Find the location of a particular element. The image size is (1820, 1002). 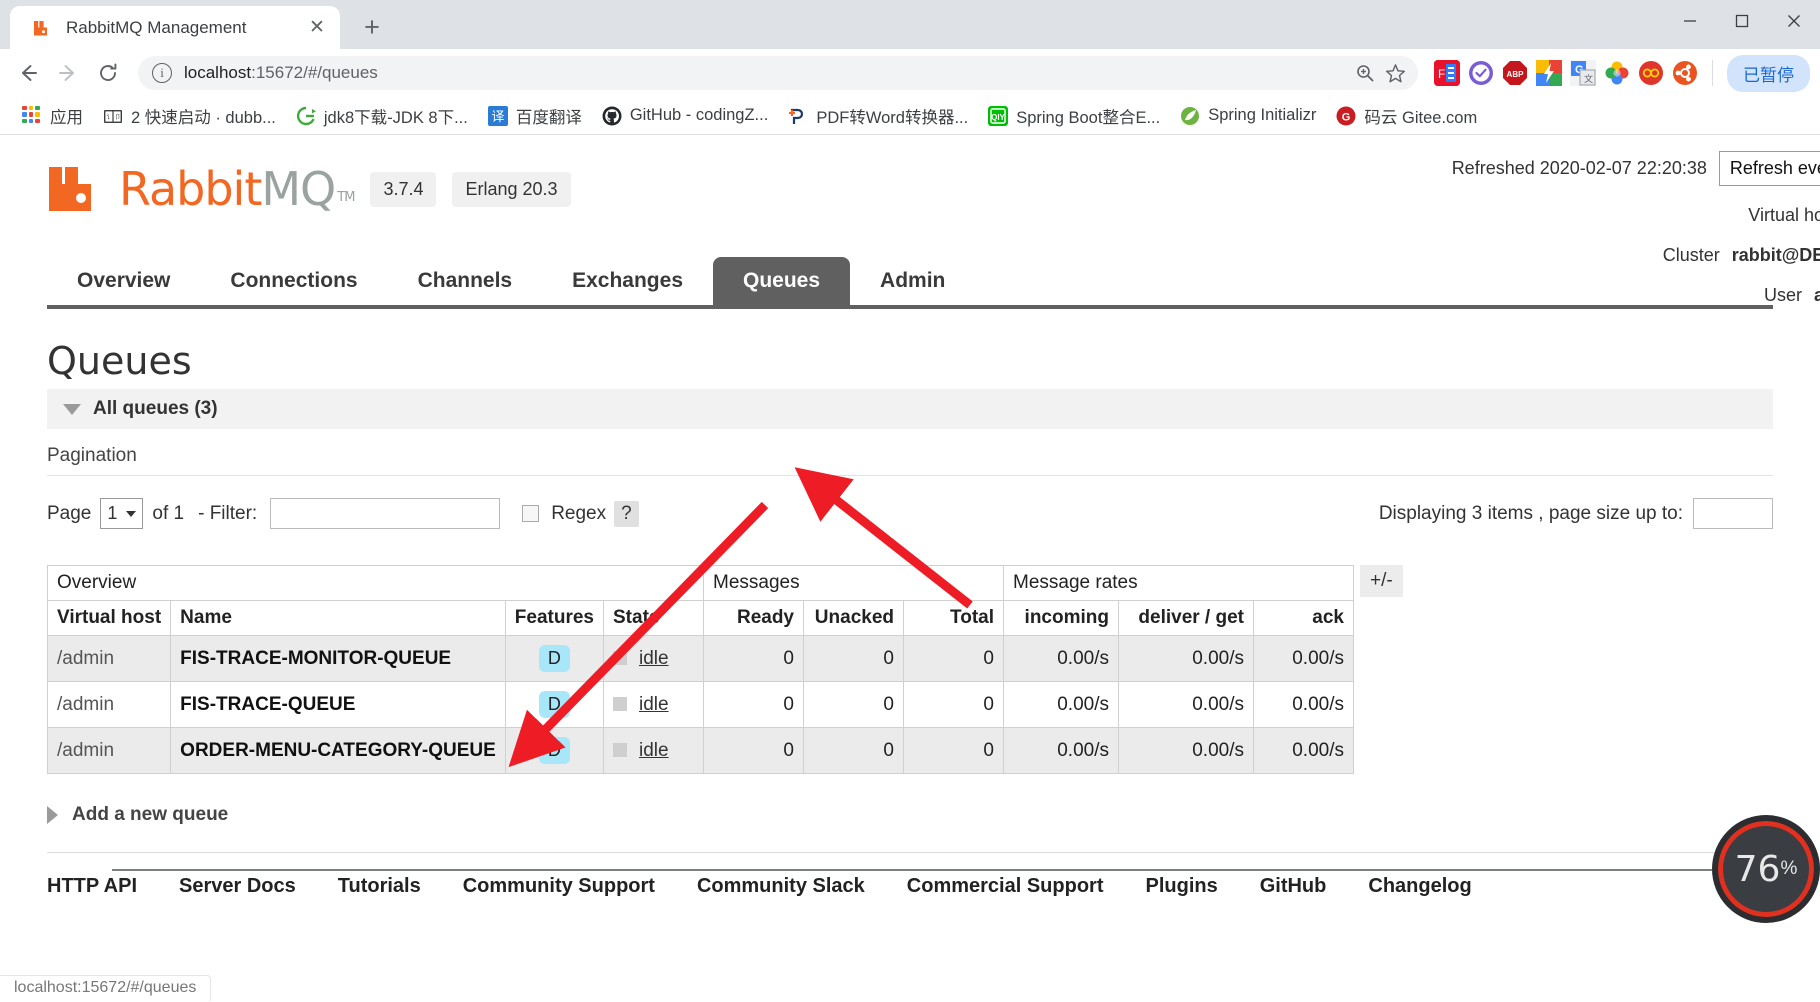

reload-icon is located at coordinates (108, 73).